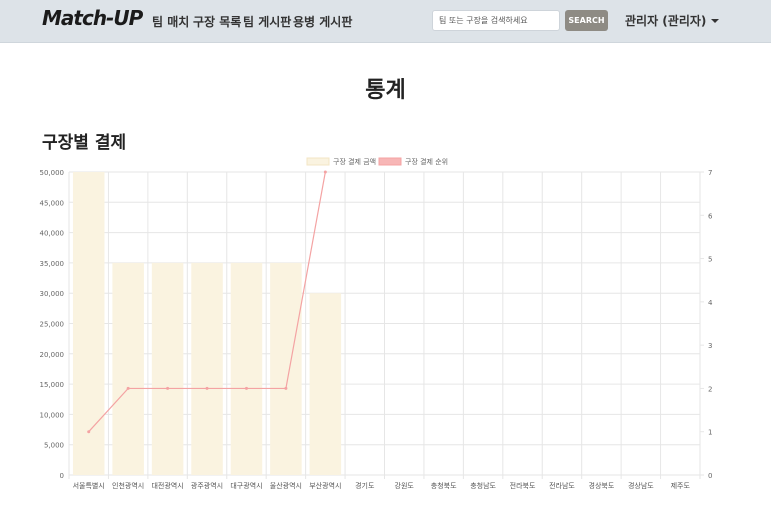 This screenshot has height=505, width=771. What do you see at coordinates (385, 90) in the screenshot?
I see `page-title: 통계` at bounding box center [385, 90].